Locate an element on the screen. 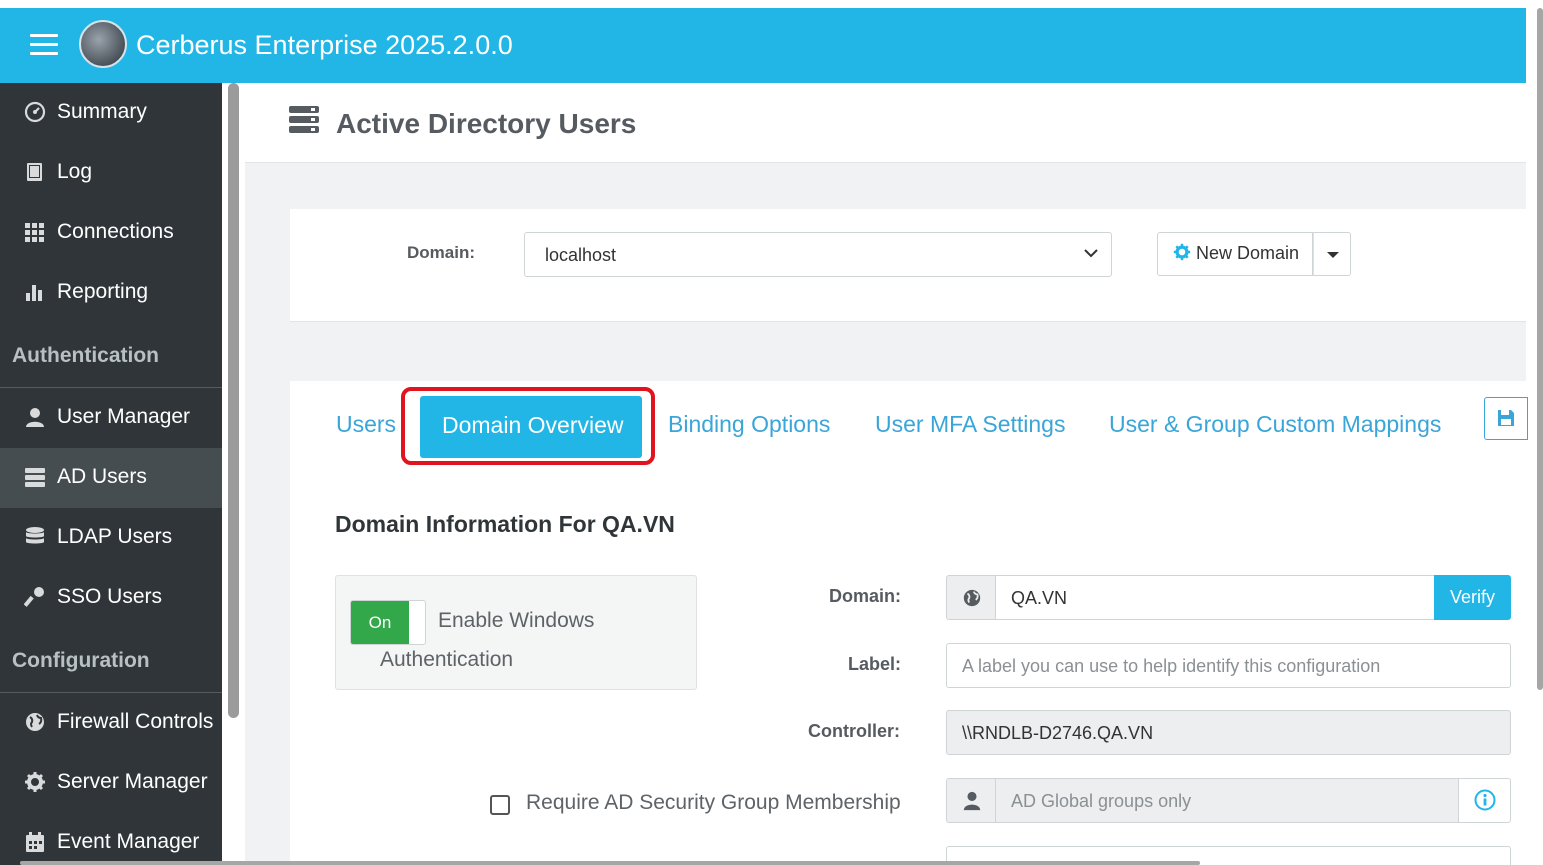 This screenshot has height=865, width=1543. page-title: Active Directory Users is located at coordinates (486, 123).